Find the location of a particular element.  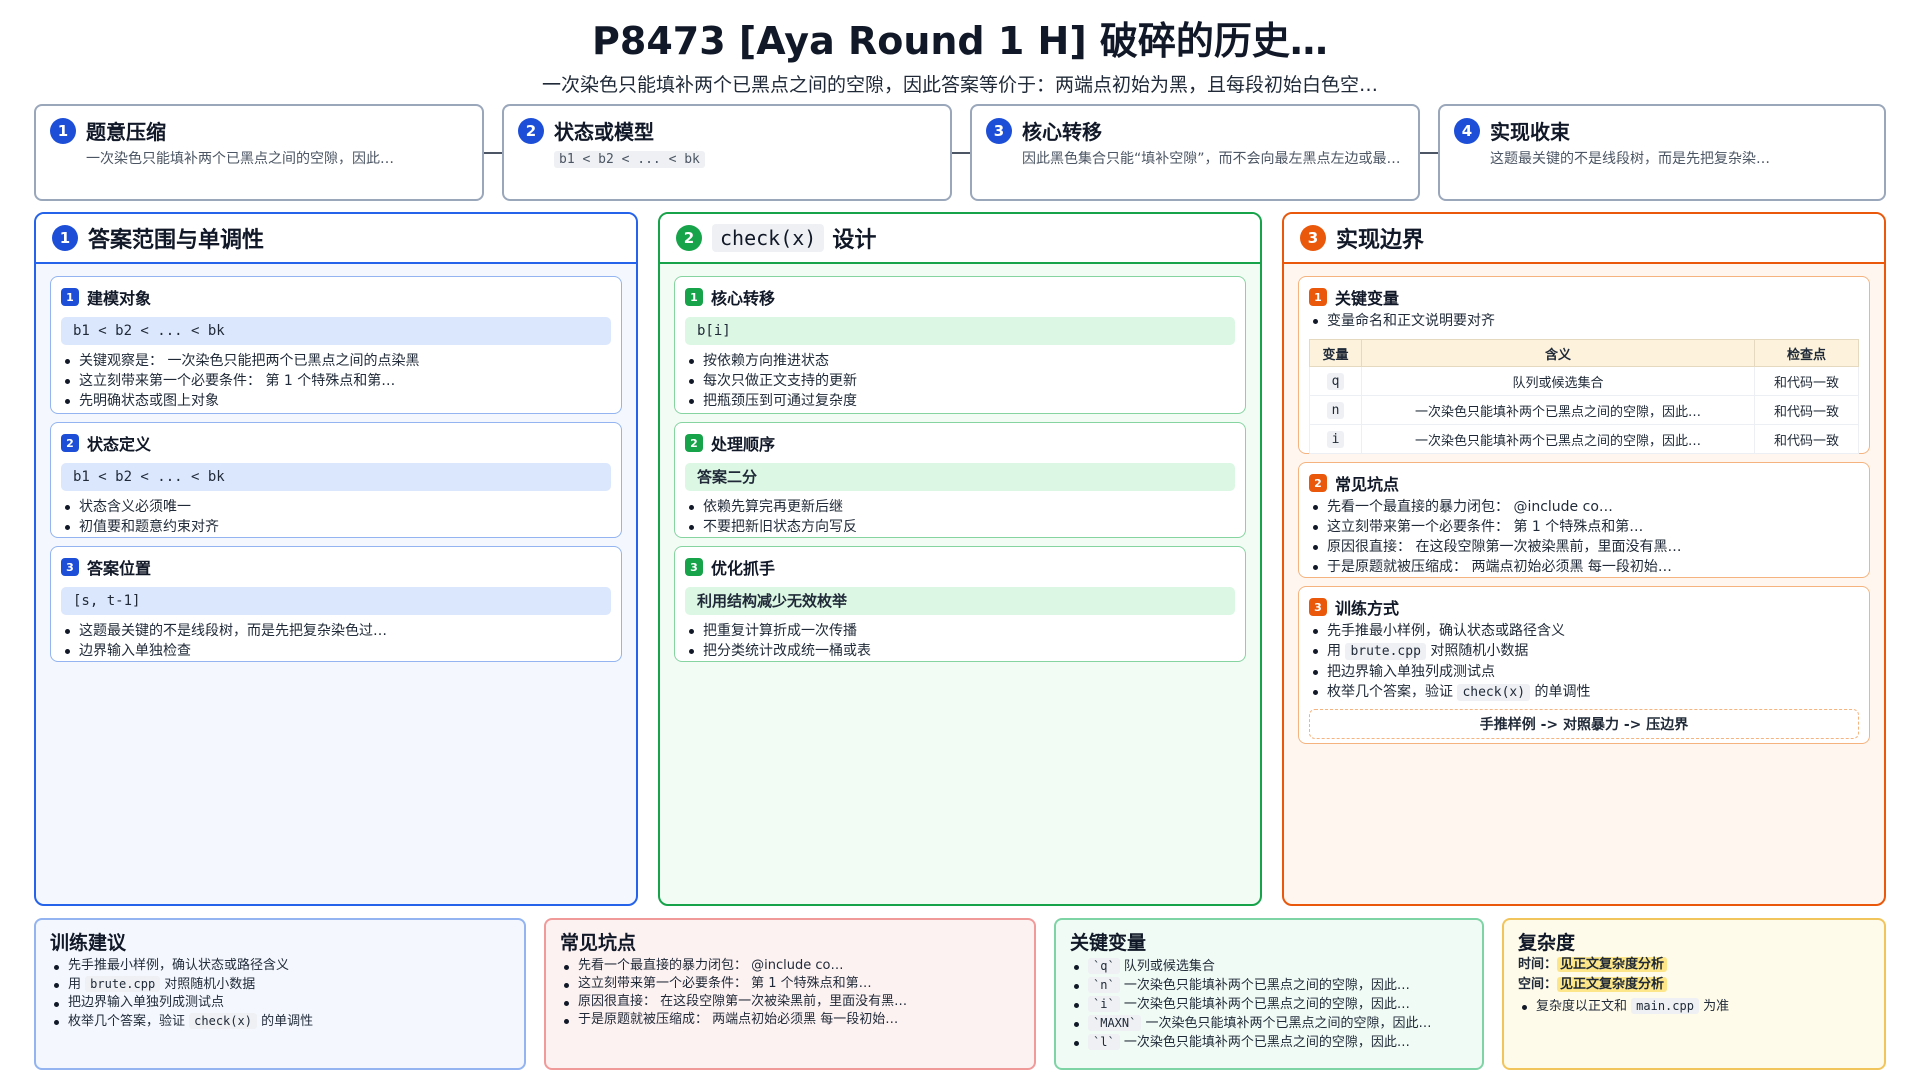

card-number-badge: 3 is located at coordinates (1318, 607).